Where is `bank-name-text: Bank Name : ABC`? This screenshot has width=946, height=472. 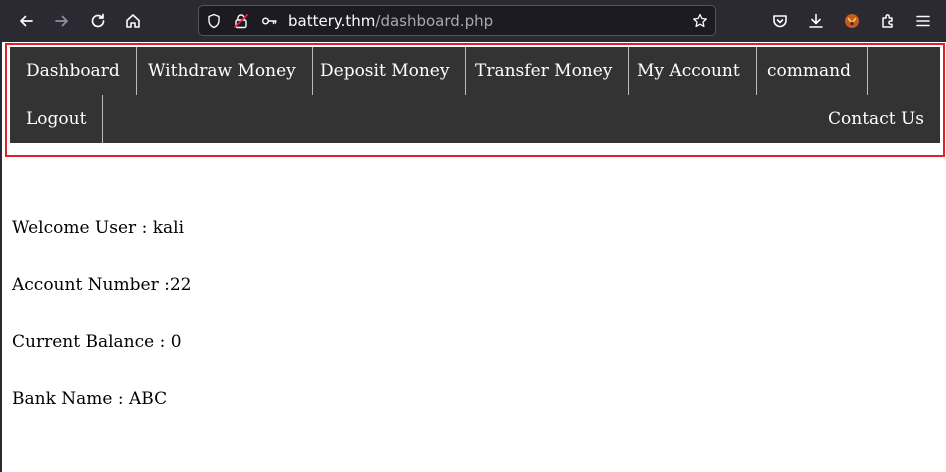
bank-name-text: Bank Name : ABC is located at coordinates (90, 399).